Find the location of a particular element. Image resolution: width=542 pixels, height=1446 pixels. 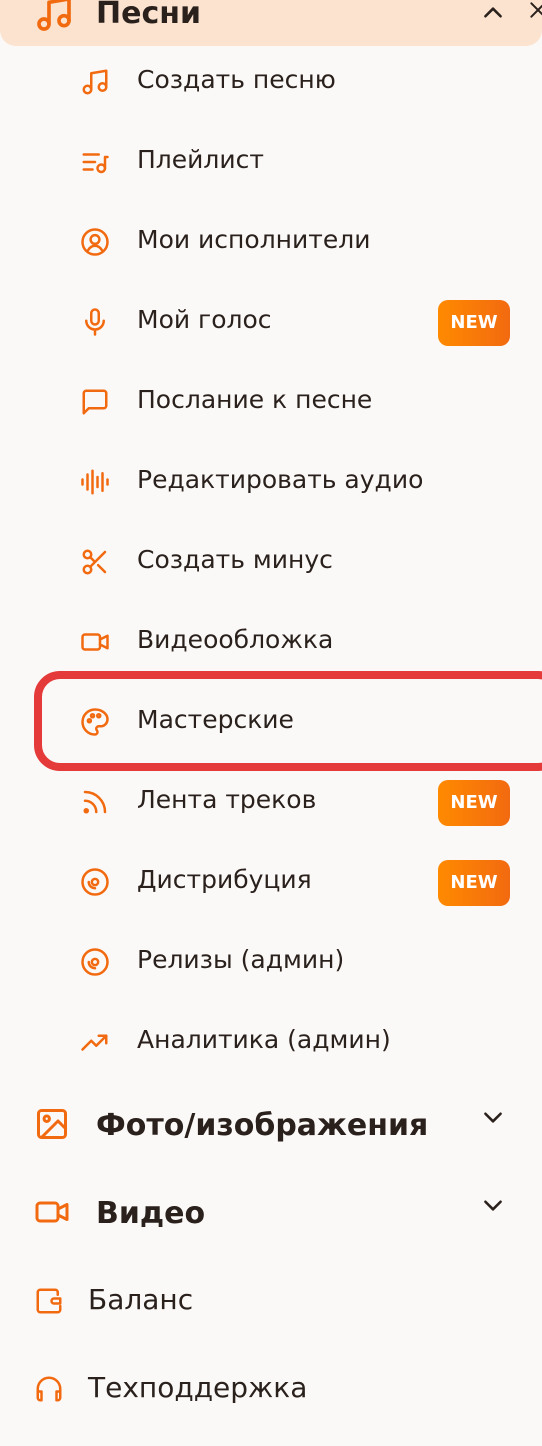

audio-waveform-icon is located at coordinates (95, 482).